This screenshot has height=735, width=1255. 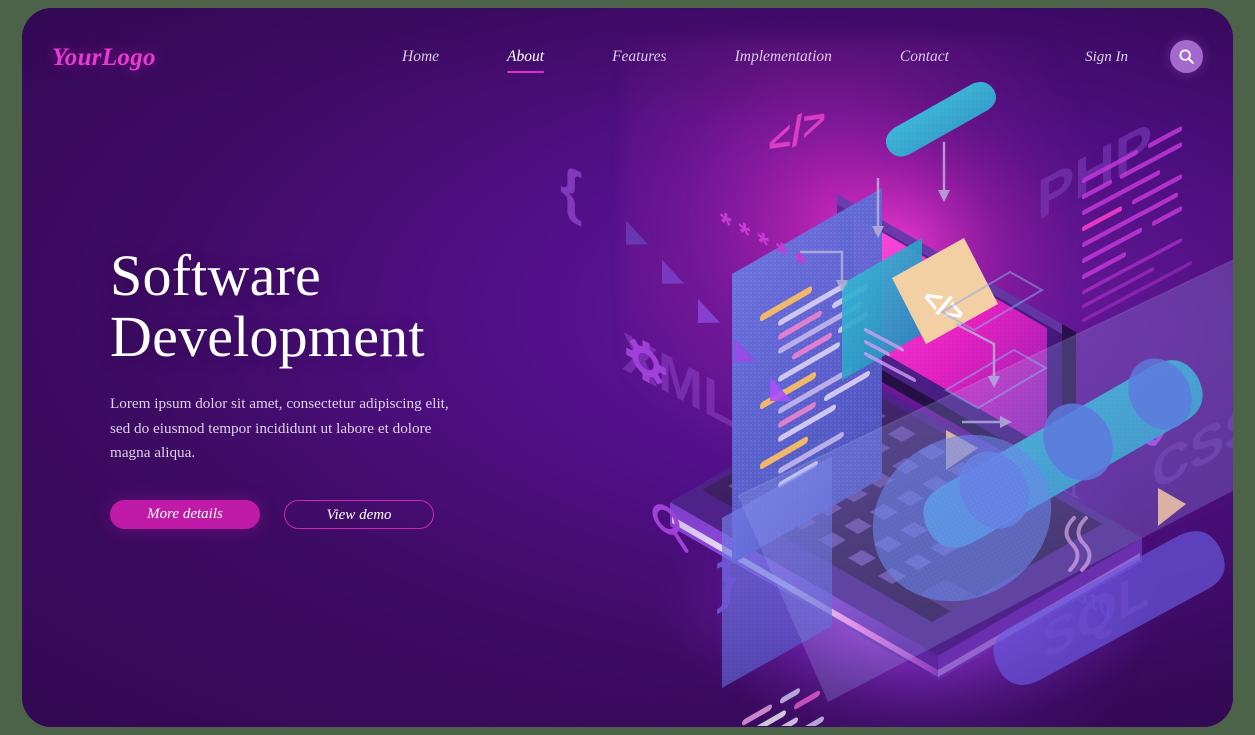 I want to click on nav-item-implementation: Implementation, so click(x=783, y=60).